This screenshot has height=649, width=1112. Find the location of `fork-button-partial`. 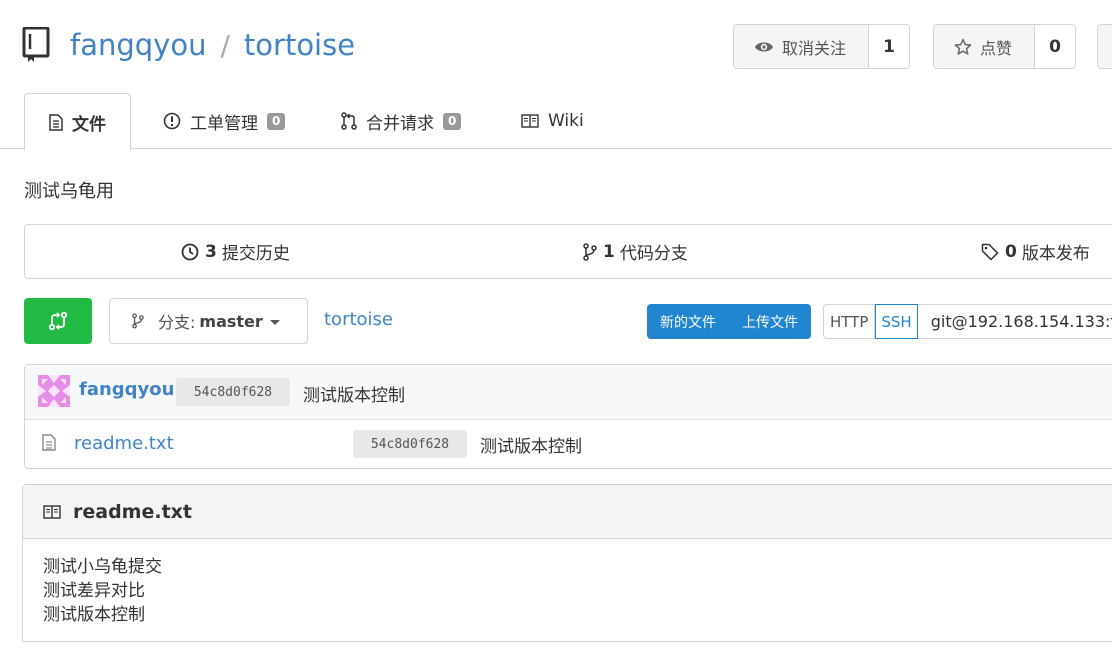

fork-button-partial is located at coordinates (1104, 46).